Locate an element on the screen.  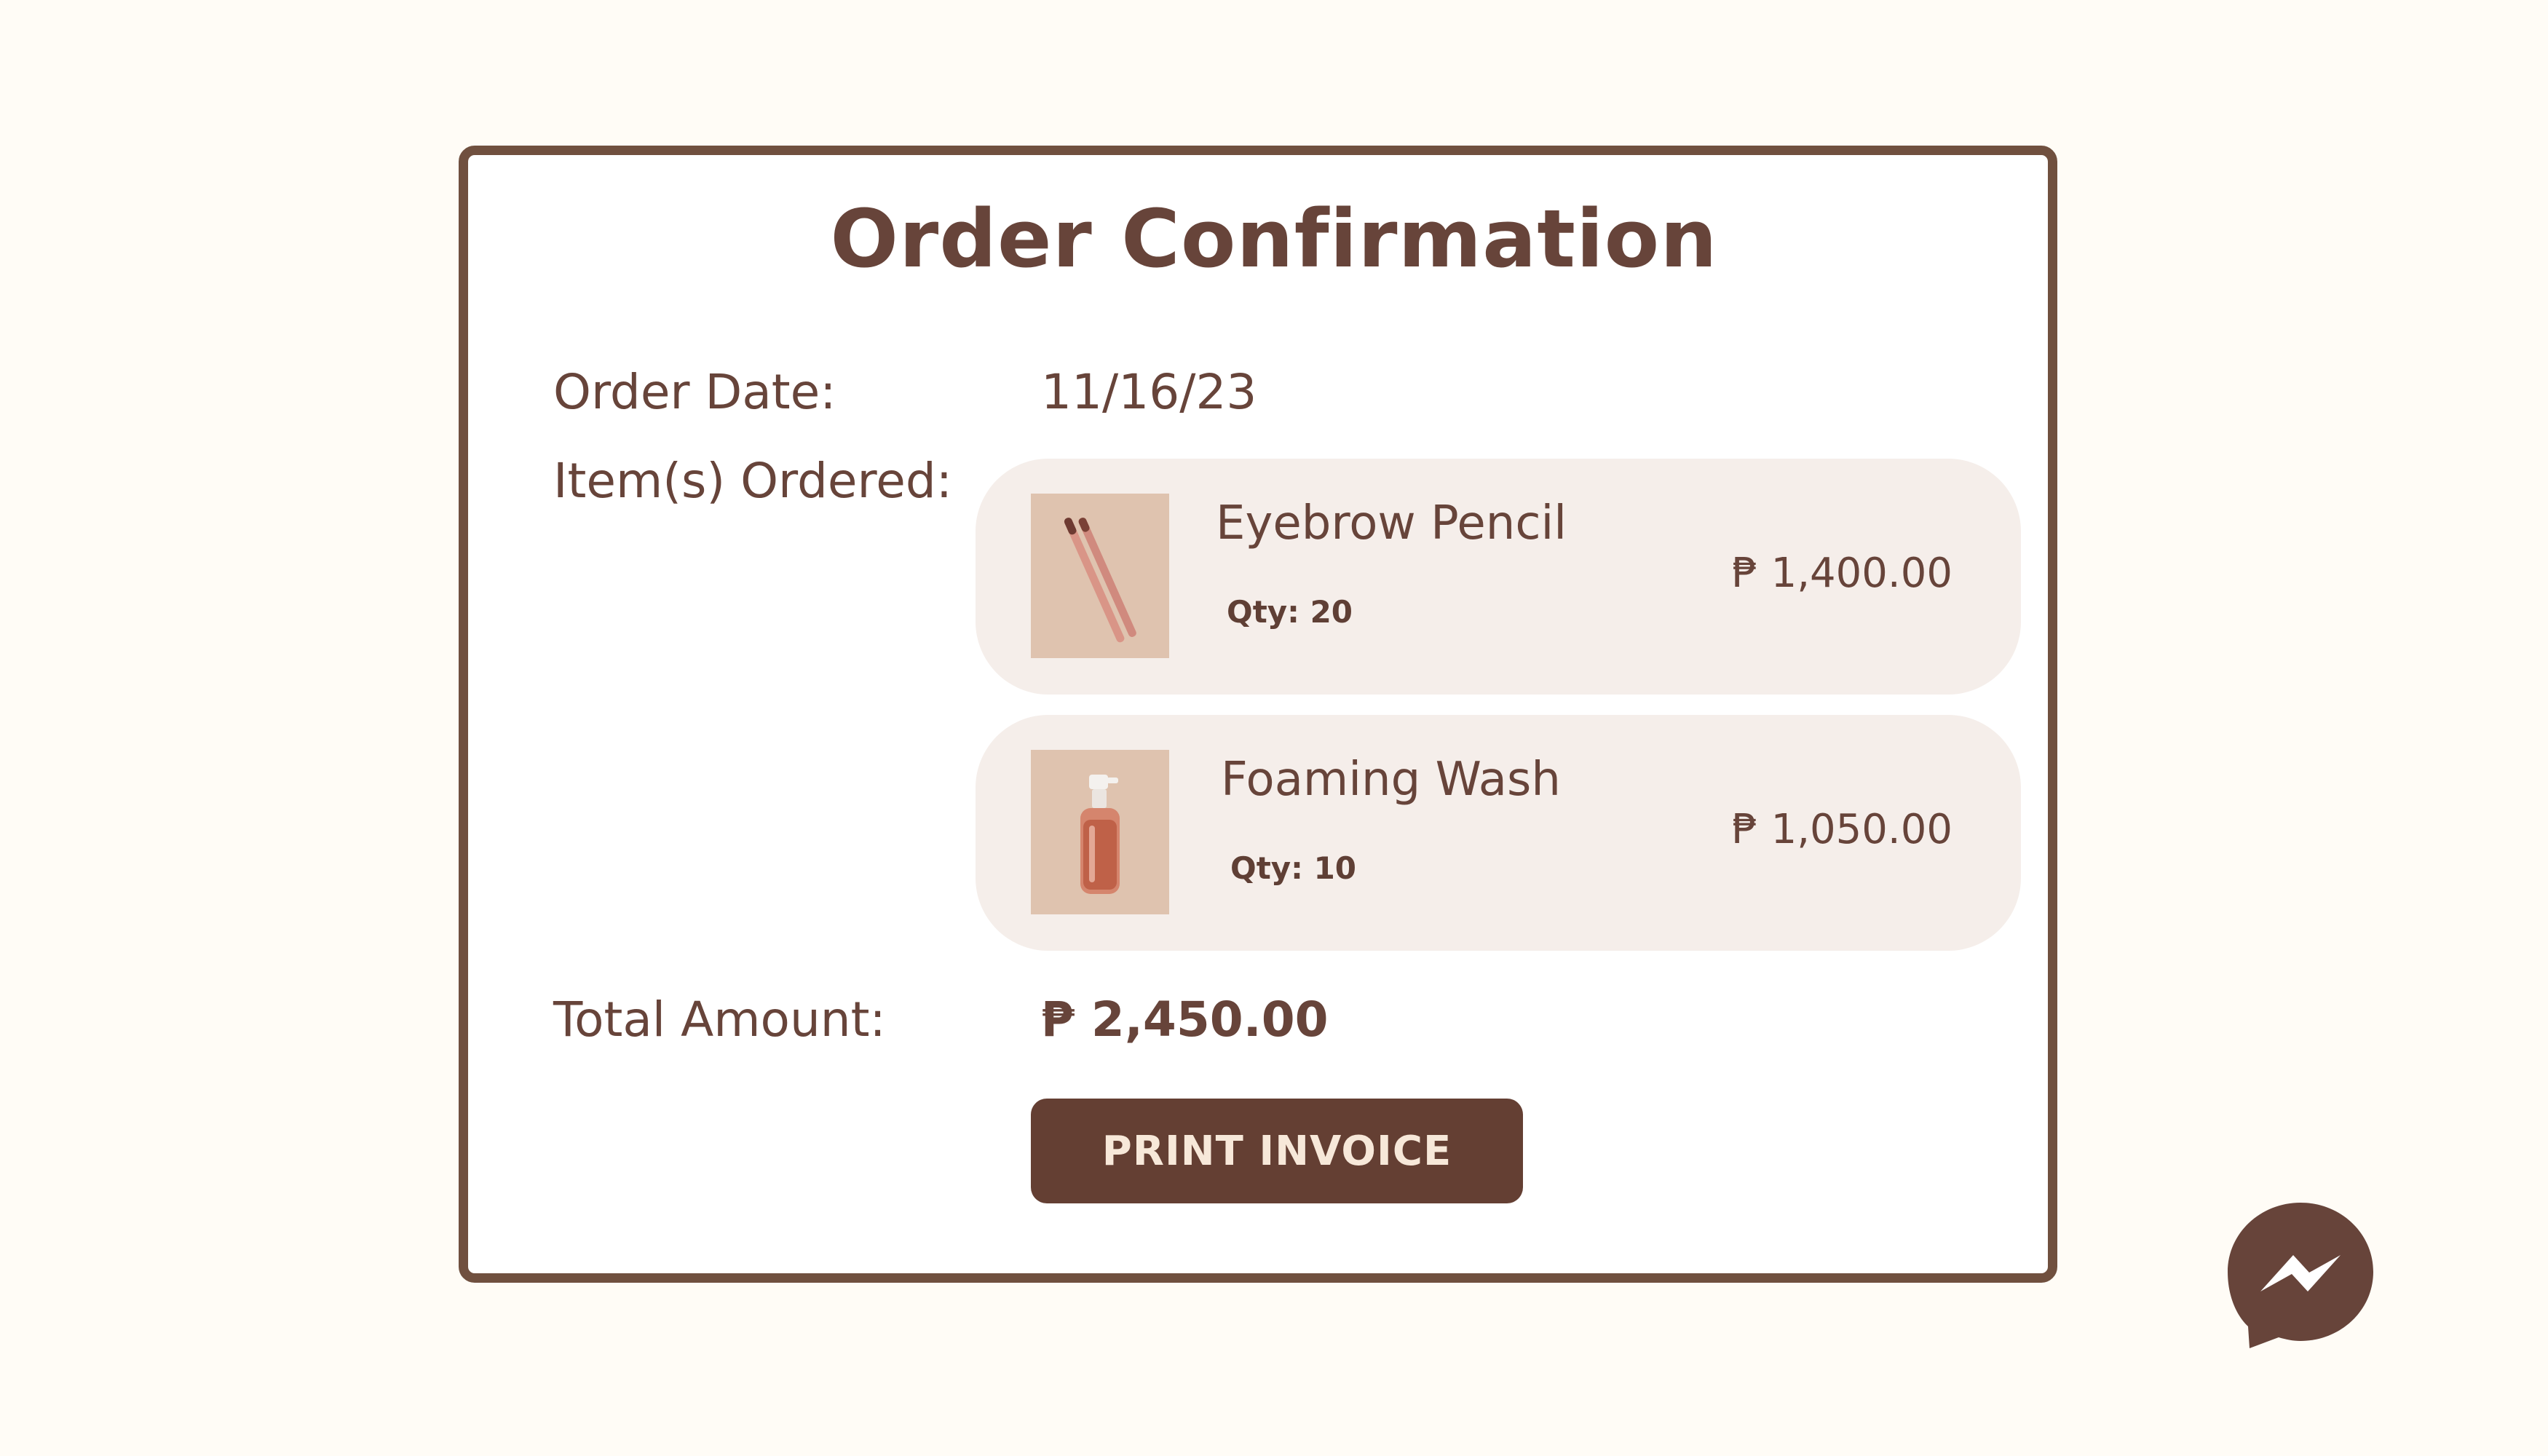
total-amount-value: ₱ 2,450.00 is located at coordinates (1185, 1020).